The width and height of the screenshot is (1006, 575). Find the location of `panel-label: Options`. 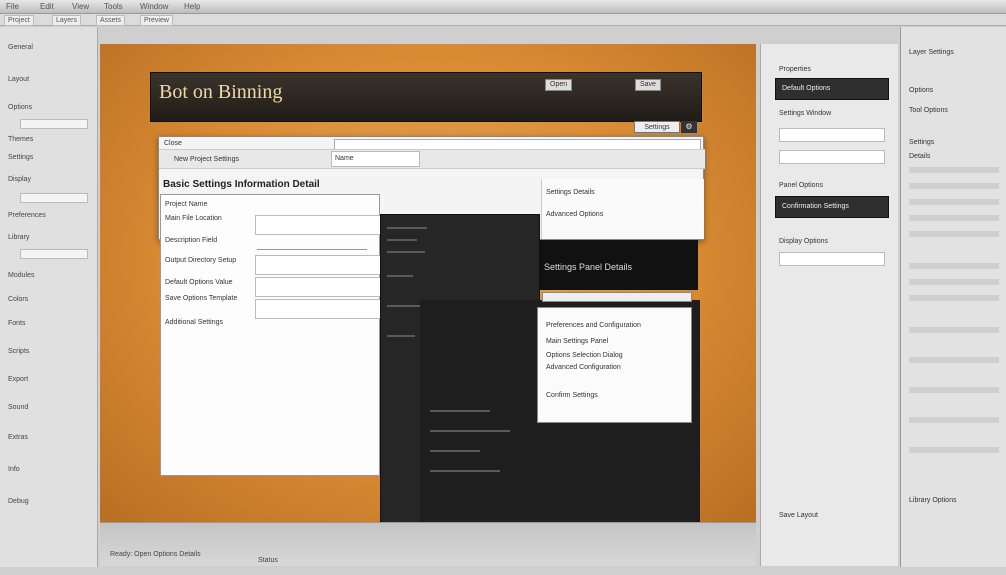

panel-label: Options is located at coordinates (921, 90).